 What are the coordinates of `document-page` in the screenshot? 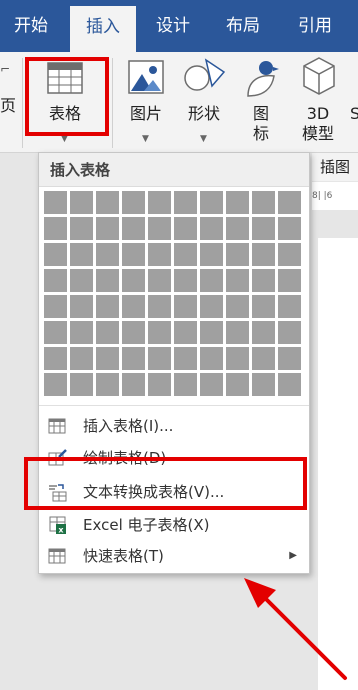 It's located at (338, 464).